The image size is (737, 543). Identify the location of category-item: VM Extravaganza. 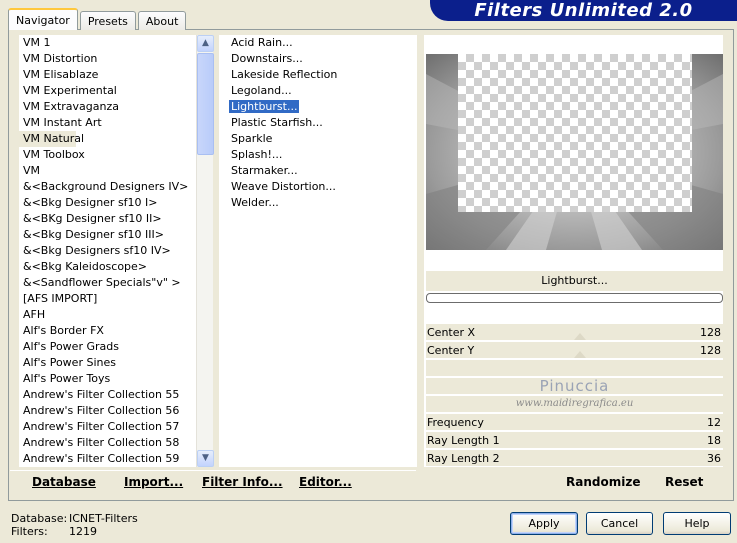
(107, 107).